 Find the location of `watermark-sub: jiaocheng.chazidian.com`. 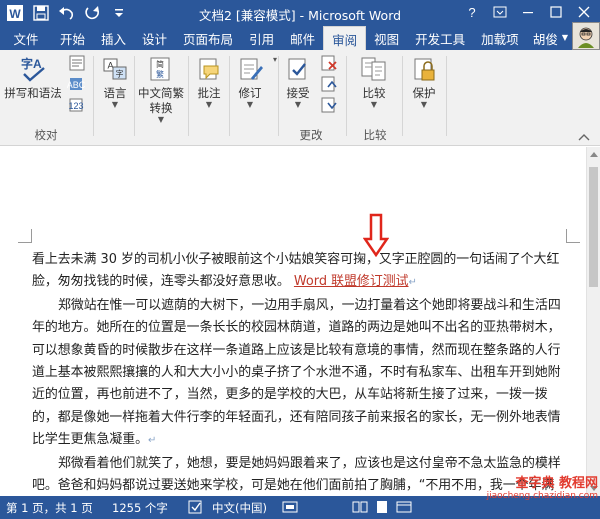

watermark-sub: jiaocheng.chazidian.com is located at coordinates (542, 496).